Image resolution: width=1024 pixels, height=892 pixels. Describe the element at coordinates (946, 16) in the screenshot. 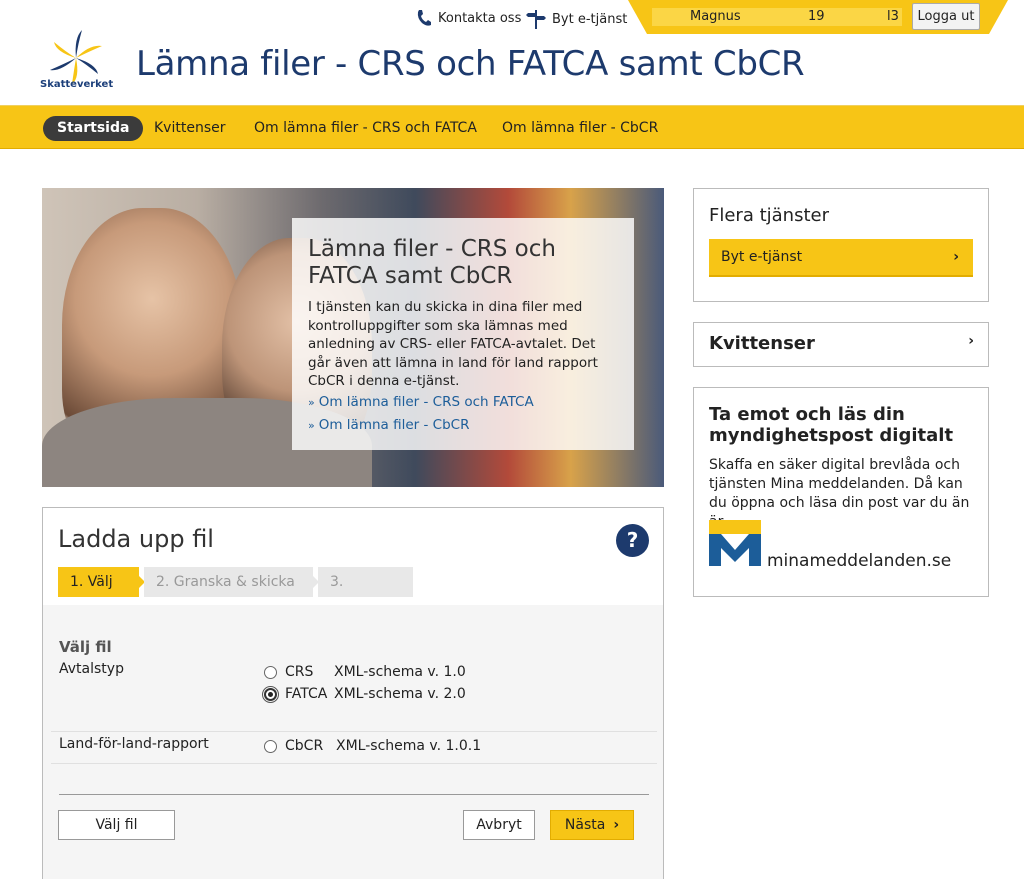

I see `logout-button: Logga ut` at that location.